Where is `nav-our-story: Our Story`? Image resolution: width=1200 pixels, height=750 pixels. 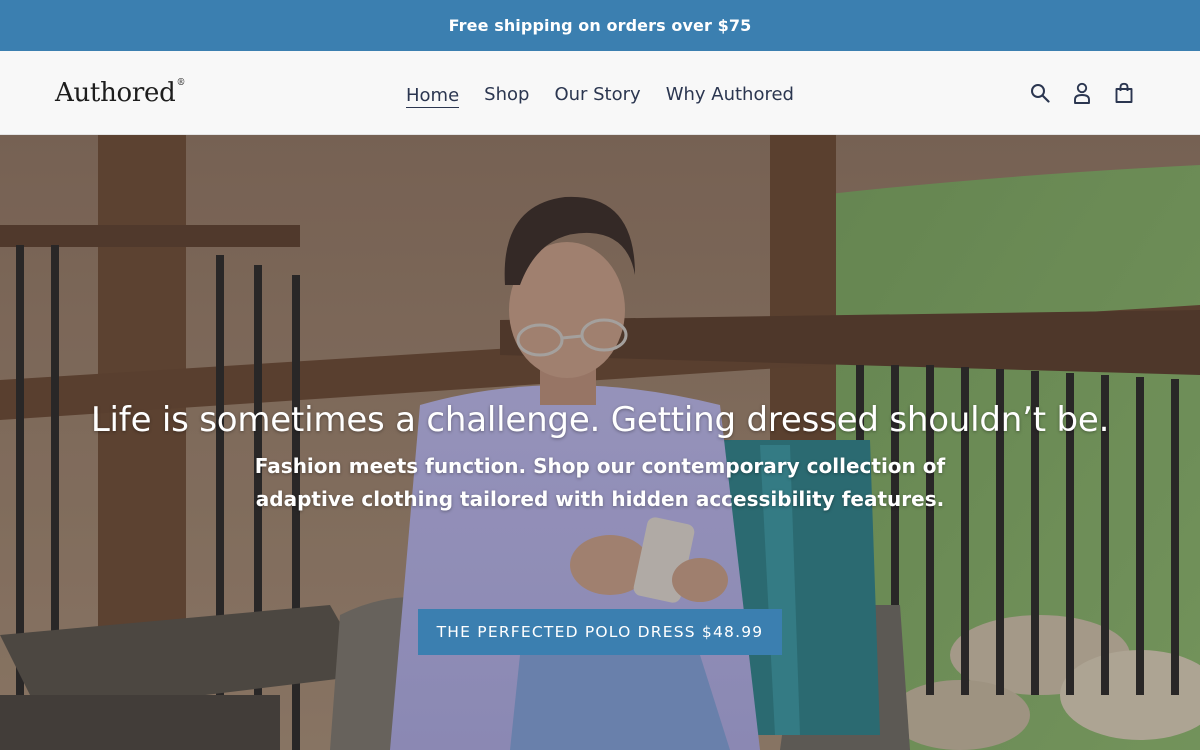 nav-our-story: Our Story is located at coordinates (597, 94).